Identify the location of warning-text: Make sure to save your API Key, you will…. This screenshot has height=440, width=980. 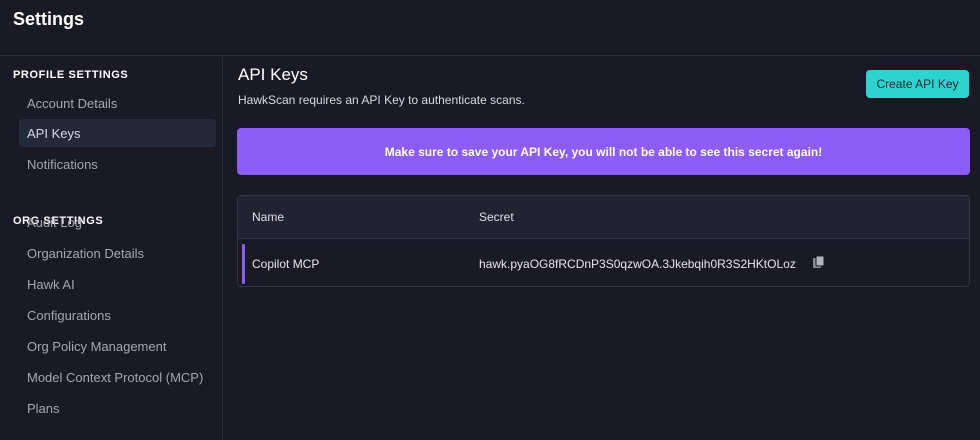
(603, 151).